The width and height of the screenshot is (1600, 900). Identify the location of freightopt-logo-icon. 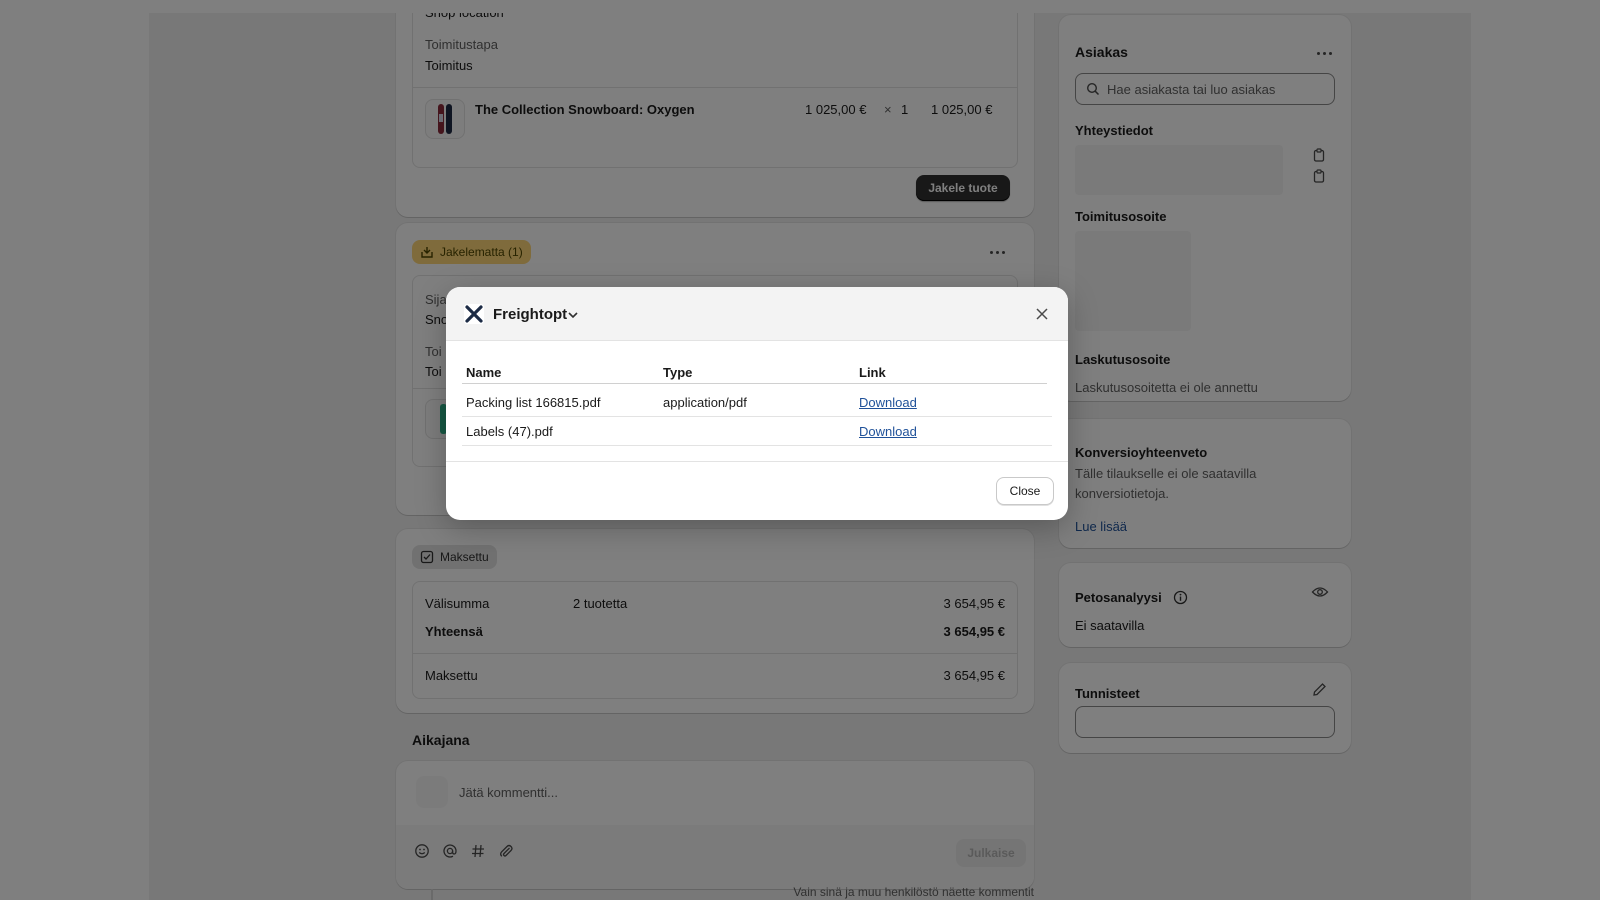
(474, 314).